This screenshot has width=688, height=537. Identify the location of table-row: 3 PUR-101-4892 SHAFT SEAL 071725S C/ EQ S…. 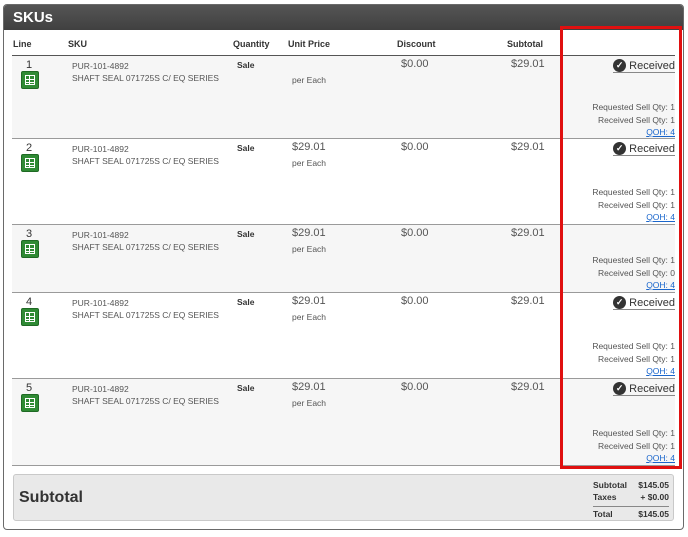
(343, 259).